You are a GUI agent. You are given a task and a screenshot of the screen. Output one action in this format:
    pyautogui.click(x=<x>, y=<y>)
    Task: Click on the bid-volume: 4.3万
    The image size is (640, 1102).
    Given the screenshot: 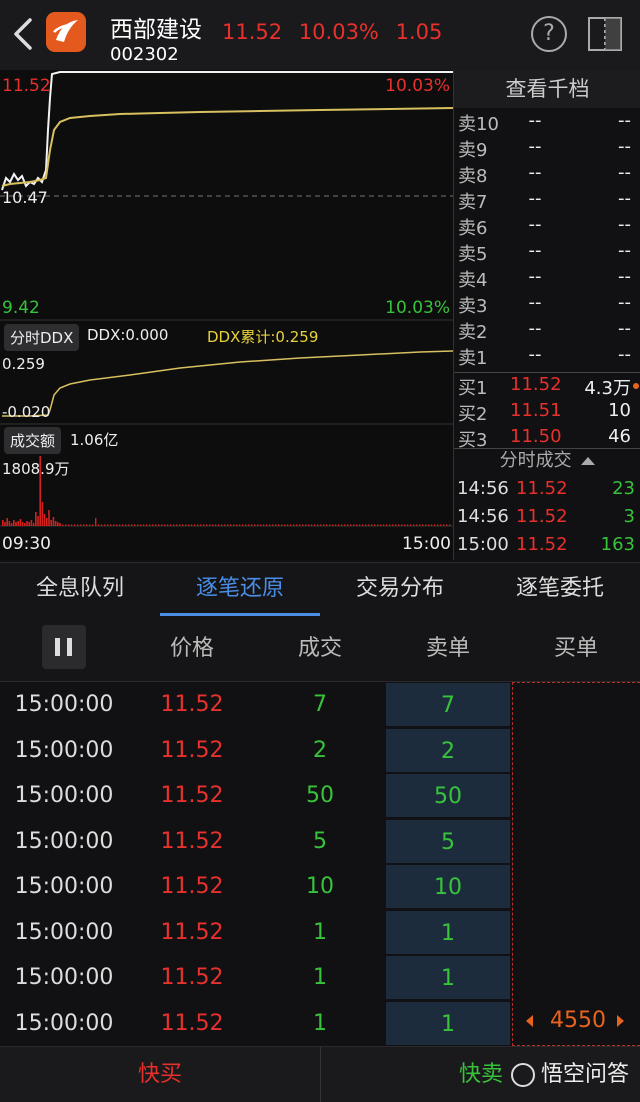 What is the action you would take?
    pyautogui.click(x=607, y=388)
    